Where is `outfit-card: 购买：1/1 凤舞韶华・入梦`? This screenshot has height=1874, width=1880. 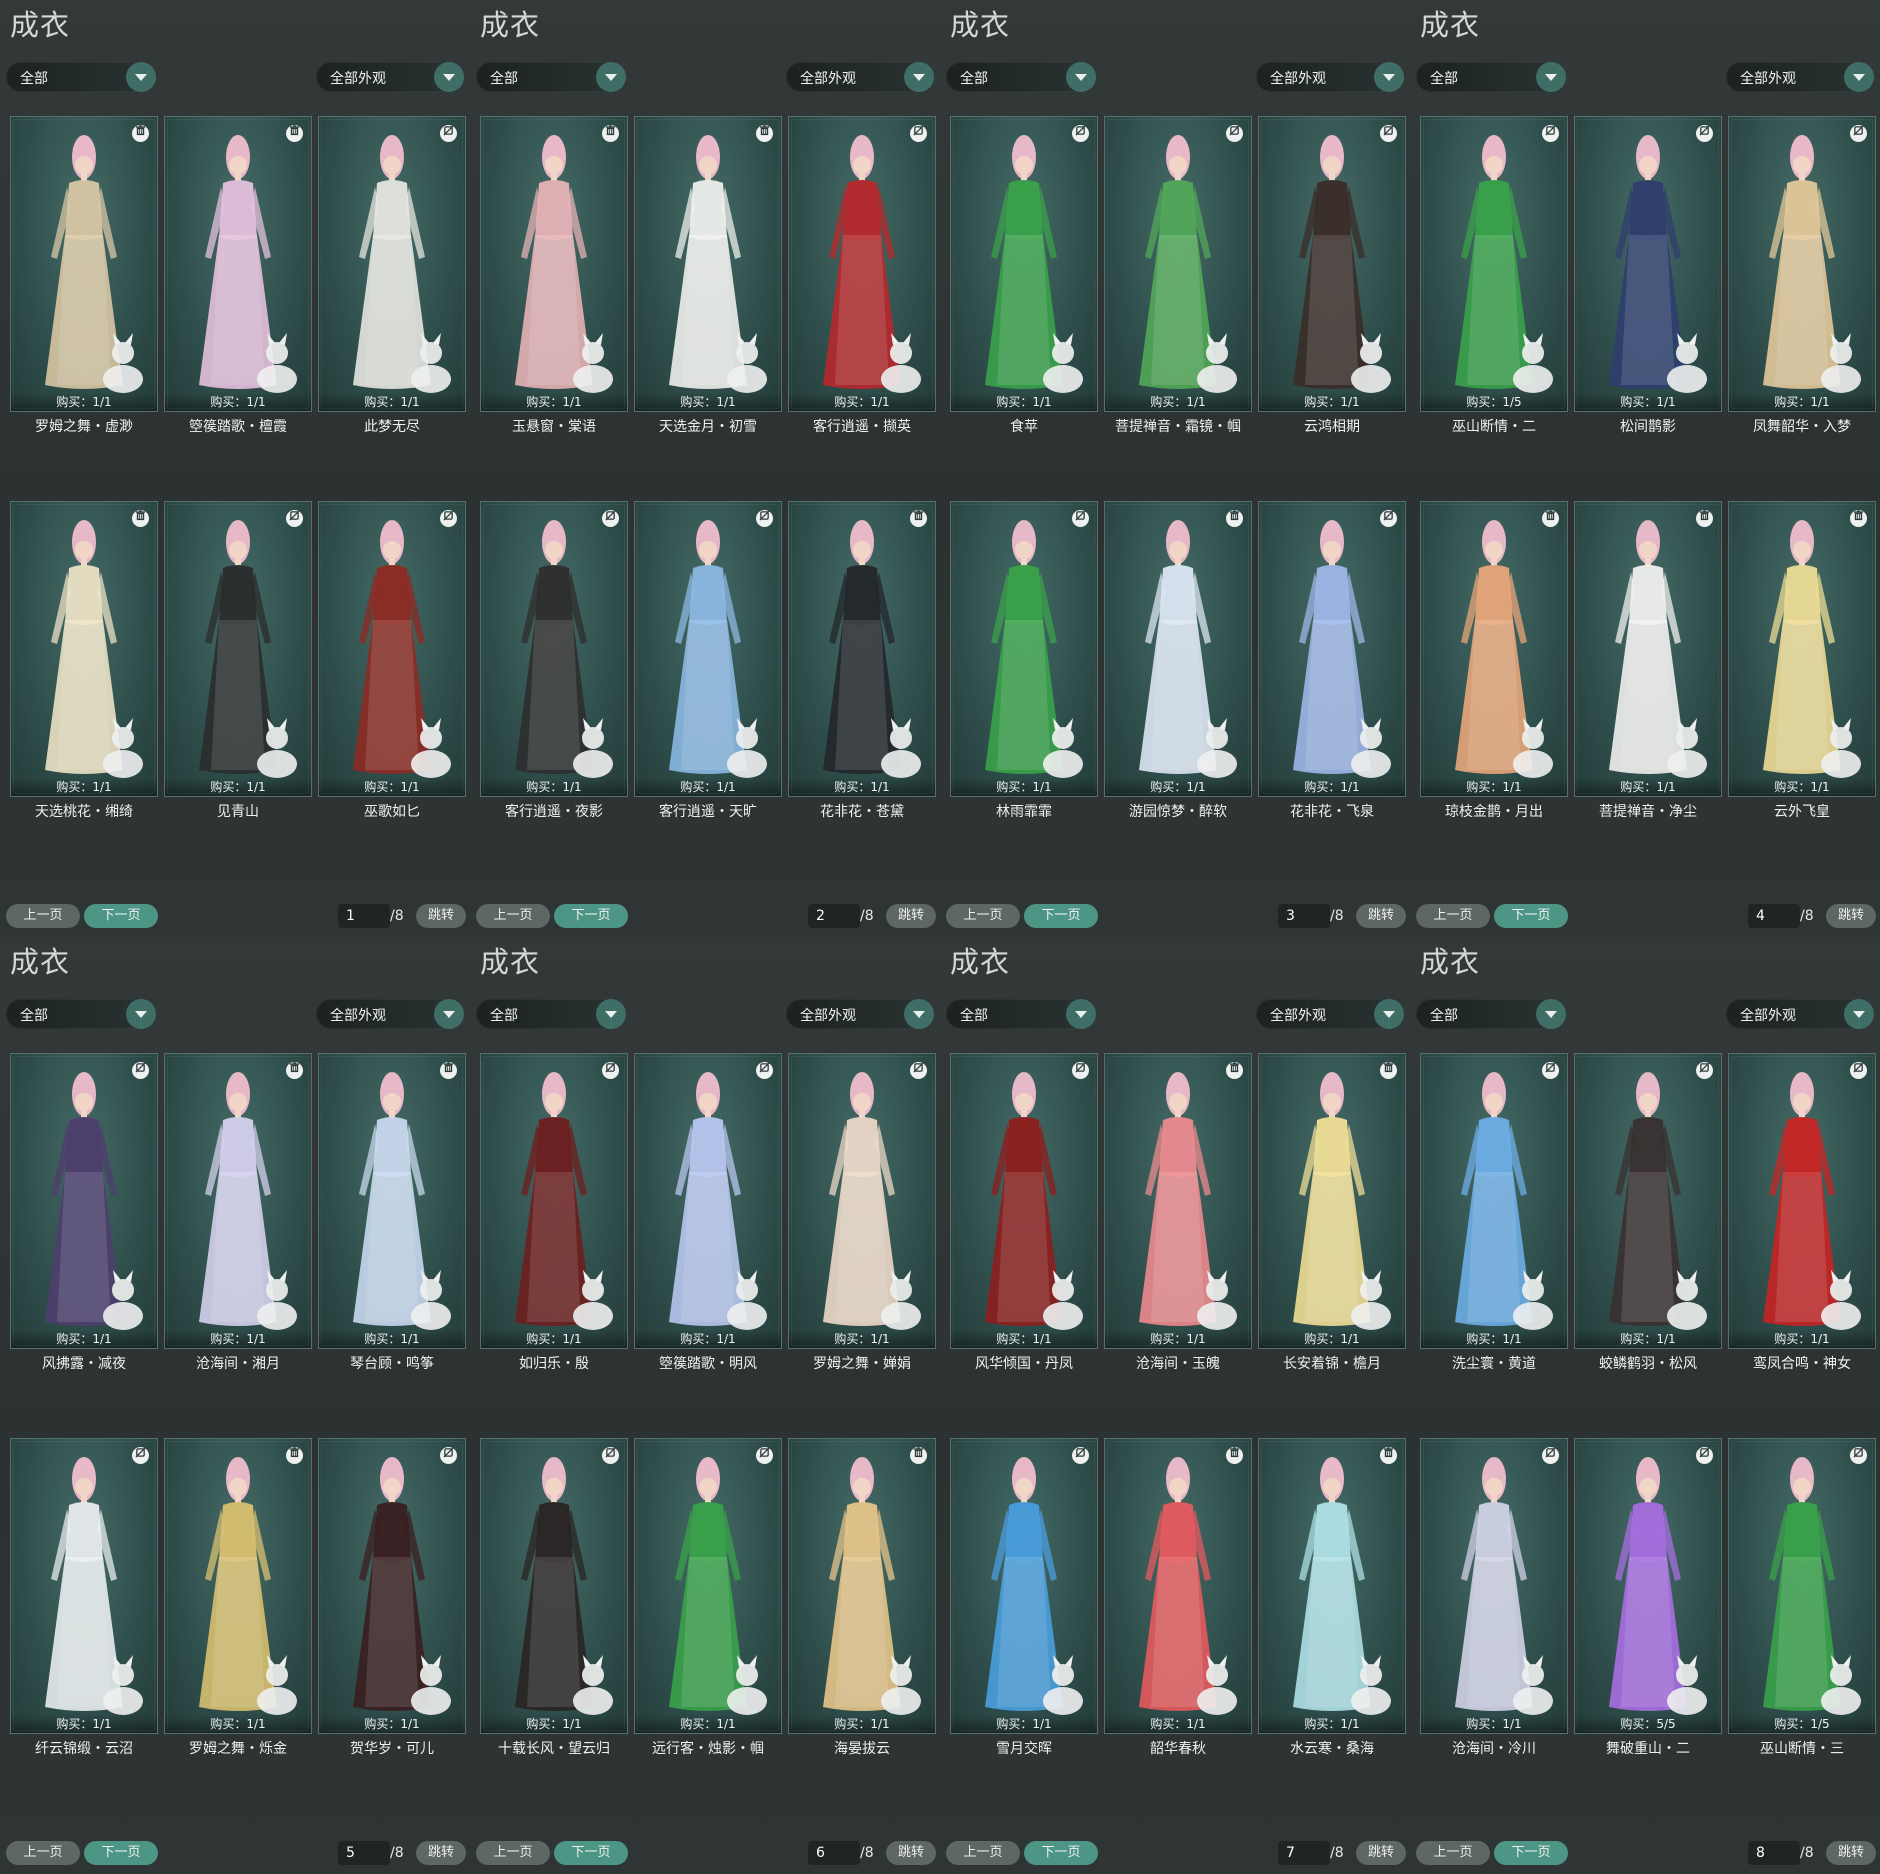 outfit-card: 购买：1/1 凤舞韶华・入梦 is located at coordinates (1802, 293).